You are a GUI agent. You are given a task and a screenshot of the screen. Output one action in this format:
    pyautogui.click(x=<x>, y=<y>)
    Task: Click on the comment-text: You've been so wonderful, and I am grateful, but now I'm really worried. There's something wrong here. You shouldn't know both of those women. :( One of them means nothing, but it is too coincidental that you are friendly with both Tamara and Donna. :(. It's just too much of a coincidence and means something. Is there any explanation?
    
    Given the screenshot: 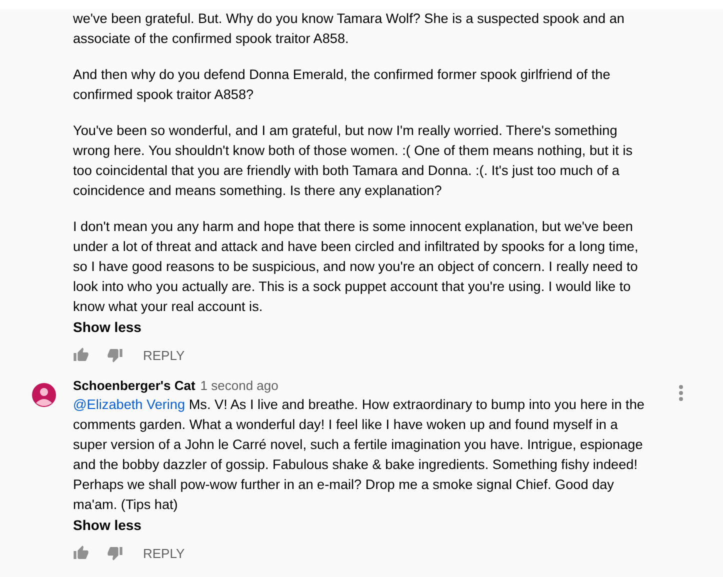 What is the action you would take?
    pyautogui.click(x=353, y=161)
    